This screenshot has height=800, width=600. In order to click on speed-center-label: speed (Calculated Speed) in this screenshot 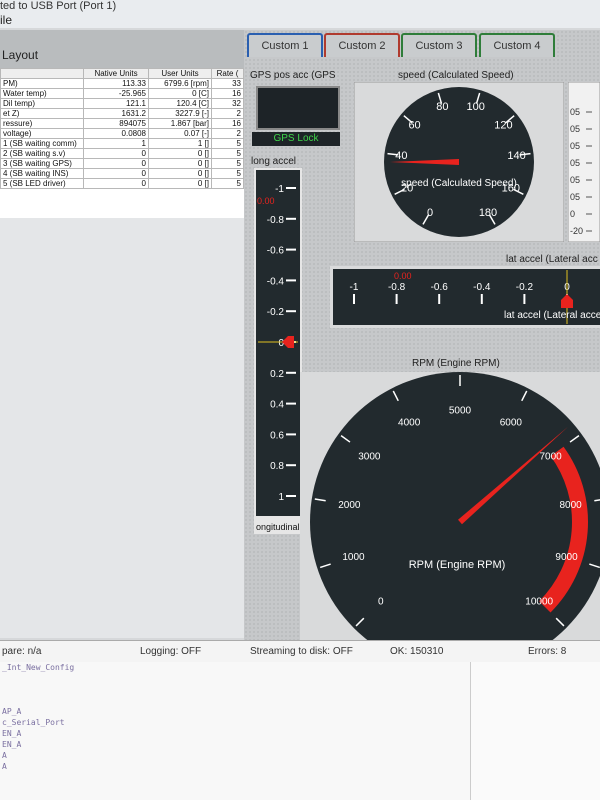, I will do `click(459, 183)`.